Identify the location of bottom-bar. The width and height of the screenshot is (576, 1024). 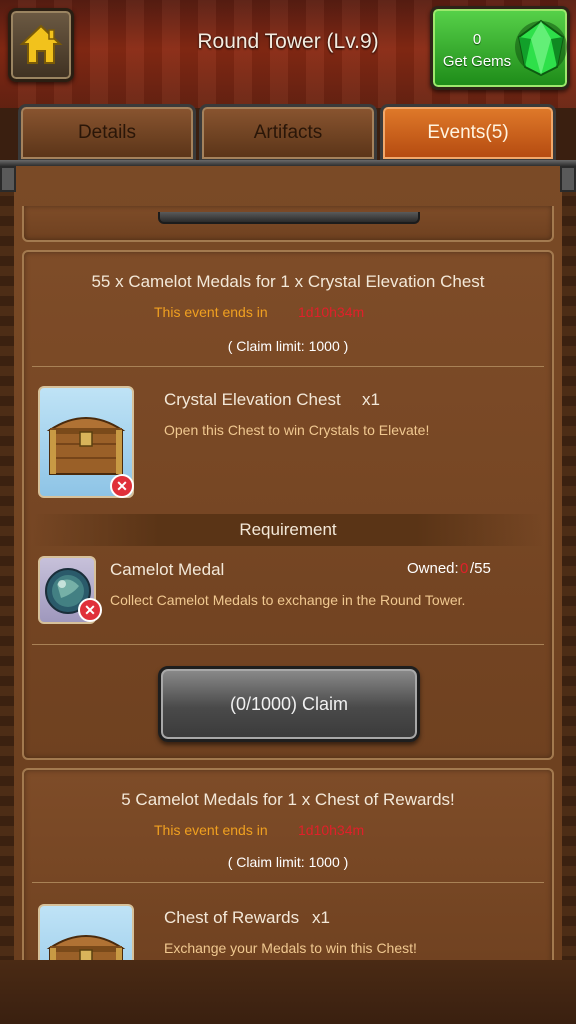
(288, 992).